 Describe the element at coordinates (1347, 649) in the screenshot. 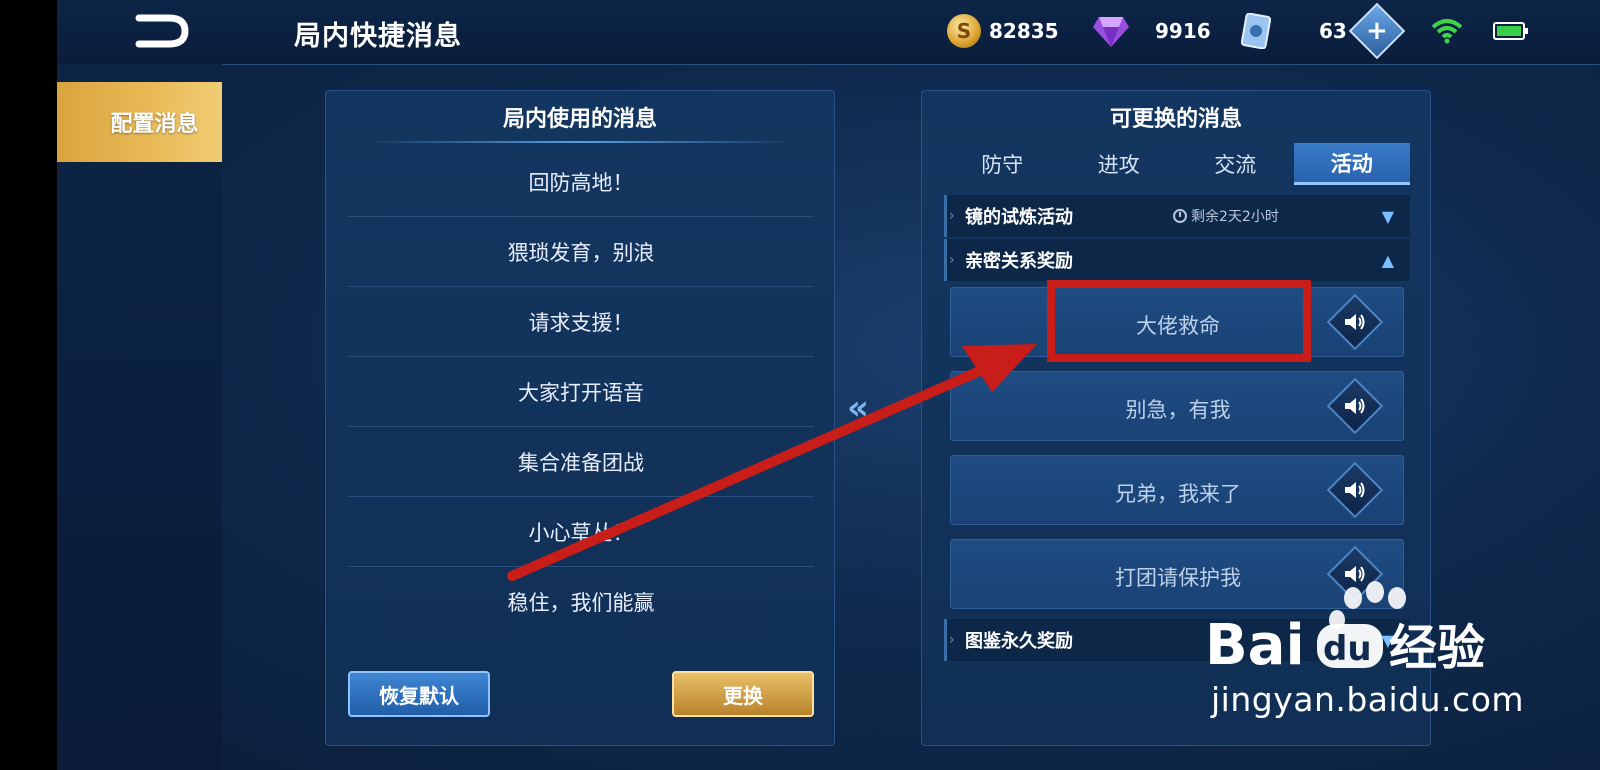

I see `watermark-brand-b: du` at that location.